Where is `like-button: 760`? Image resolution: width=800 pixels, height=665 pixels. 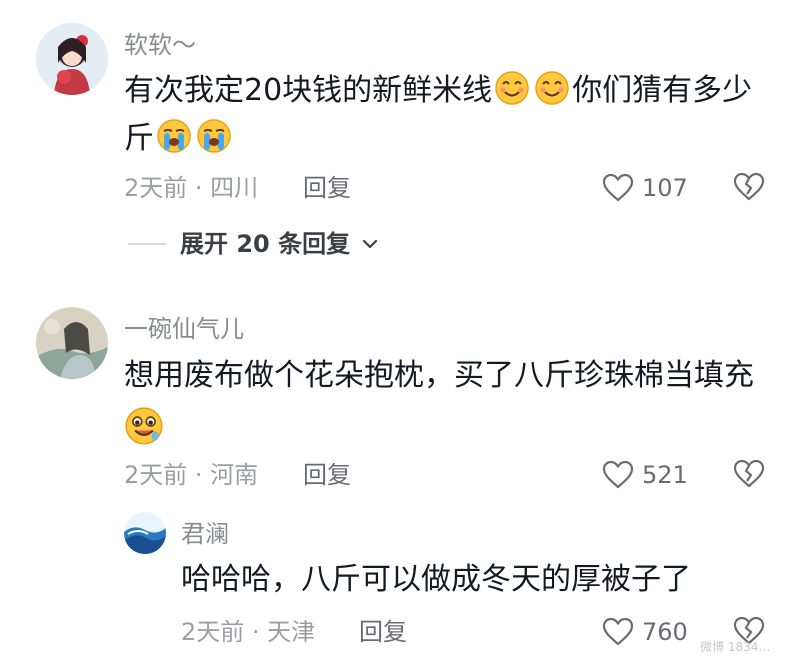
like-button: 760 is located at coordinates (647, 632).